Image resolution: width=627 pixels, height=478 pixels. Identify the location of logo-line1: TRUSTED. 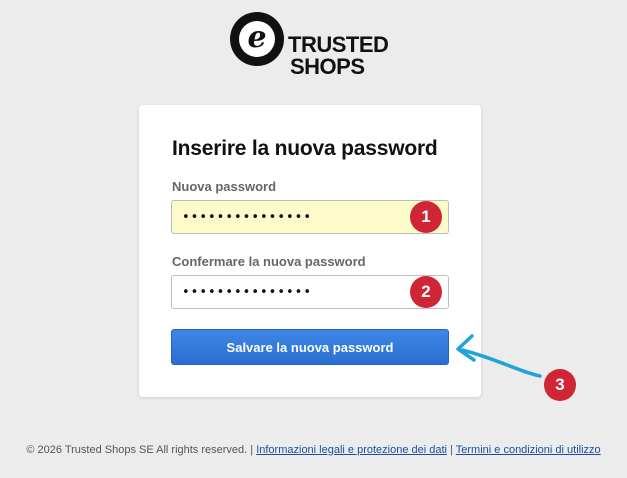
(338, 44).